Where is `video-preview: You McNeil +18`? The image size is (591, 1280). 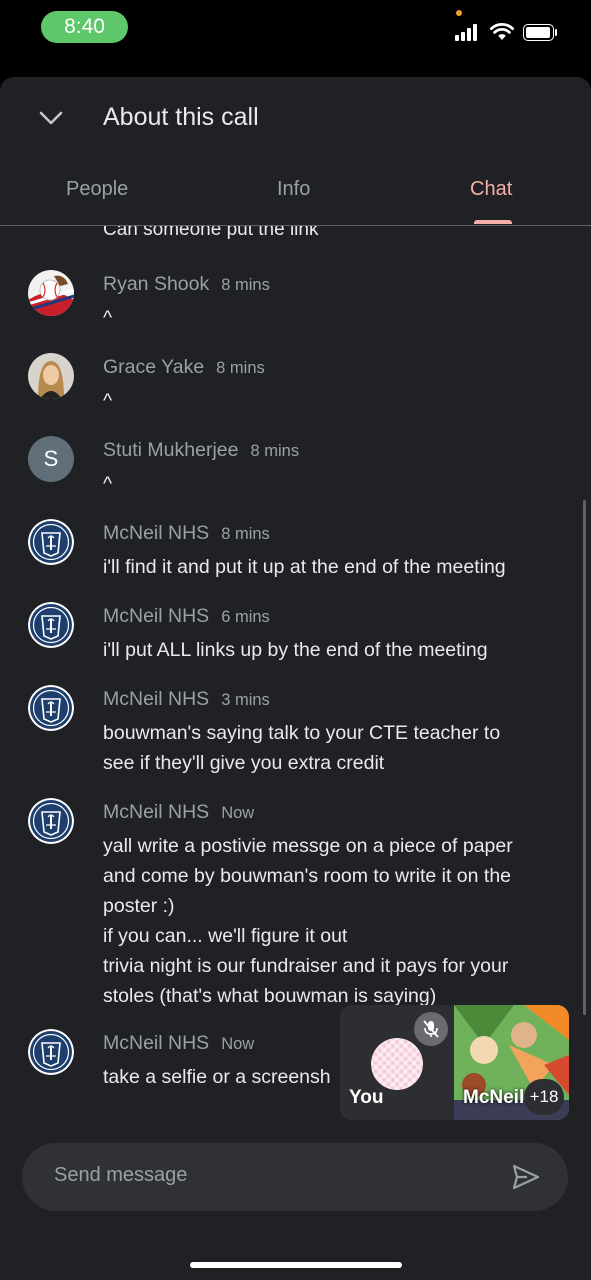
video-preview: You McNeil +18 is located at coordinates (454, 1062).